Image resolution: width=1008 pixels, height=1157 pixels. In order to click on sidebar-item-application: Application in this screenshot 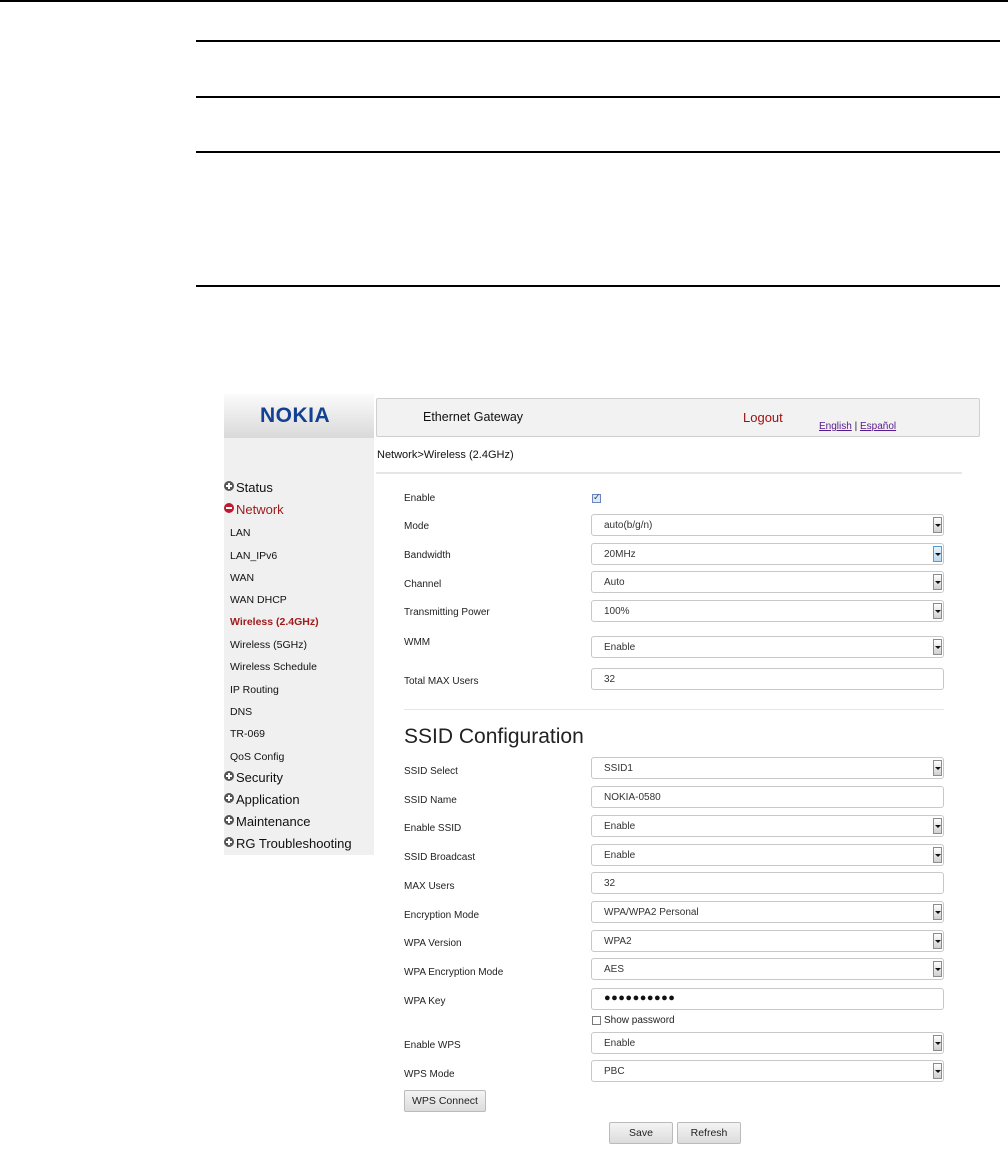, I will do `click(262, 799)`.